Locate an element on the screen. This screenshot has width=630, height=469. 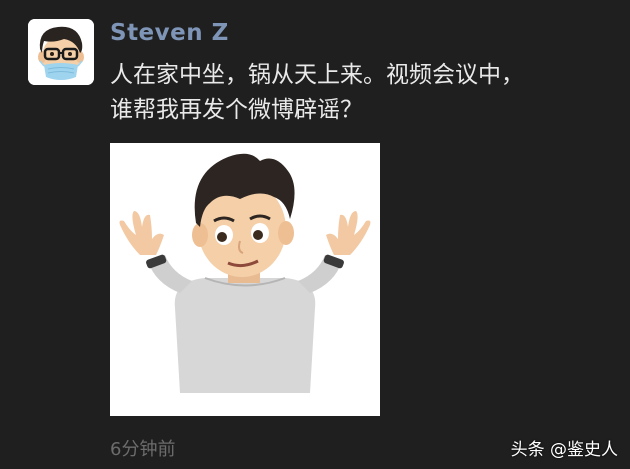
watermark: 头条 @鉴史人 is located at coordinates (564, 450).